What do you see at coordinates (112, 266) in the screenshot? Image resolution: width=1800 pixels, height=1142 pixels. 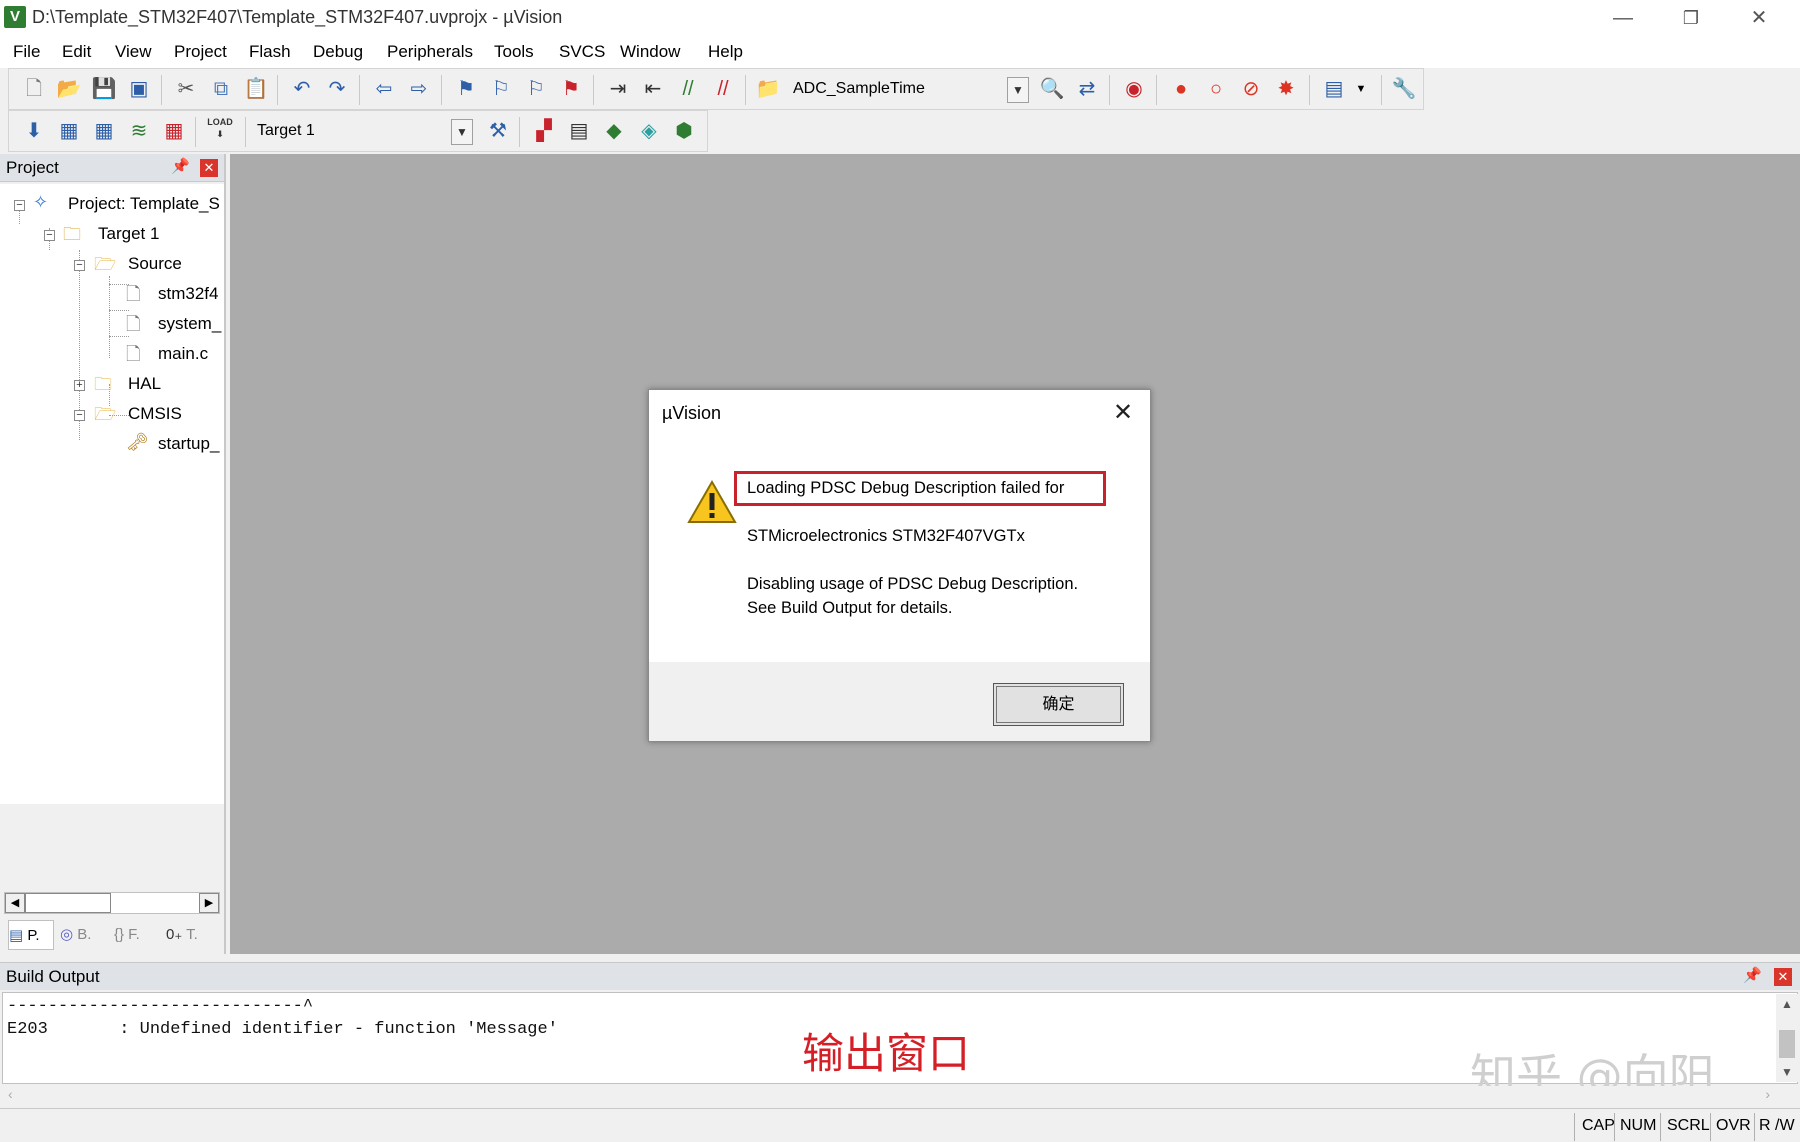 I see `tree-item-source-group: − 🗁 Source` at bounding box center [112, 266].